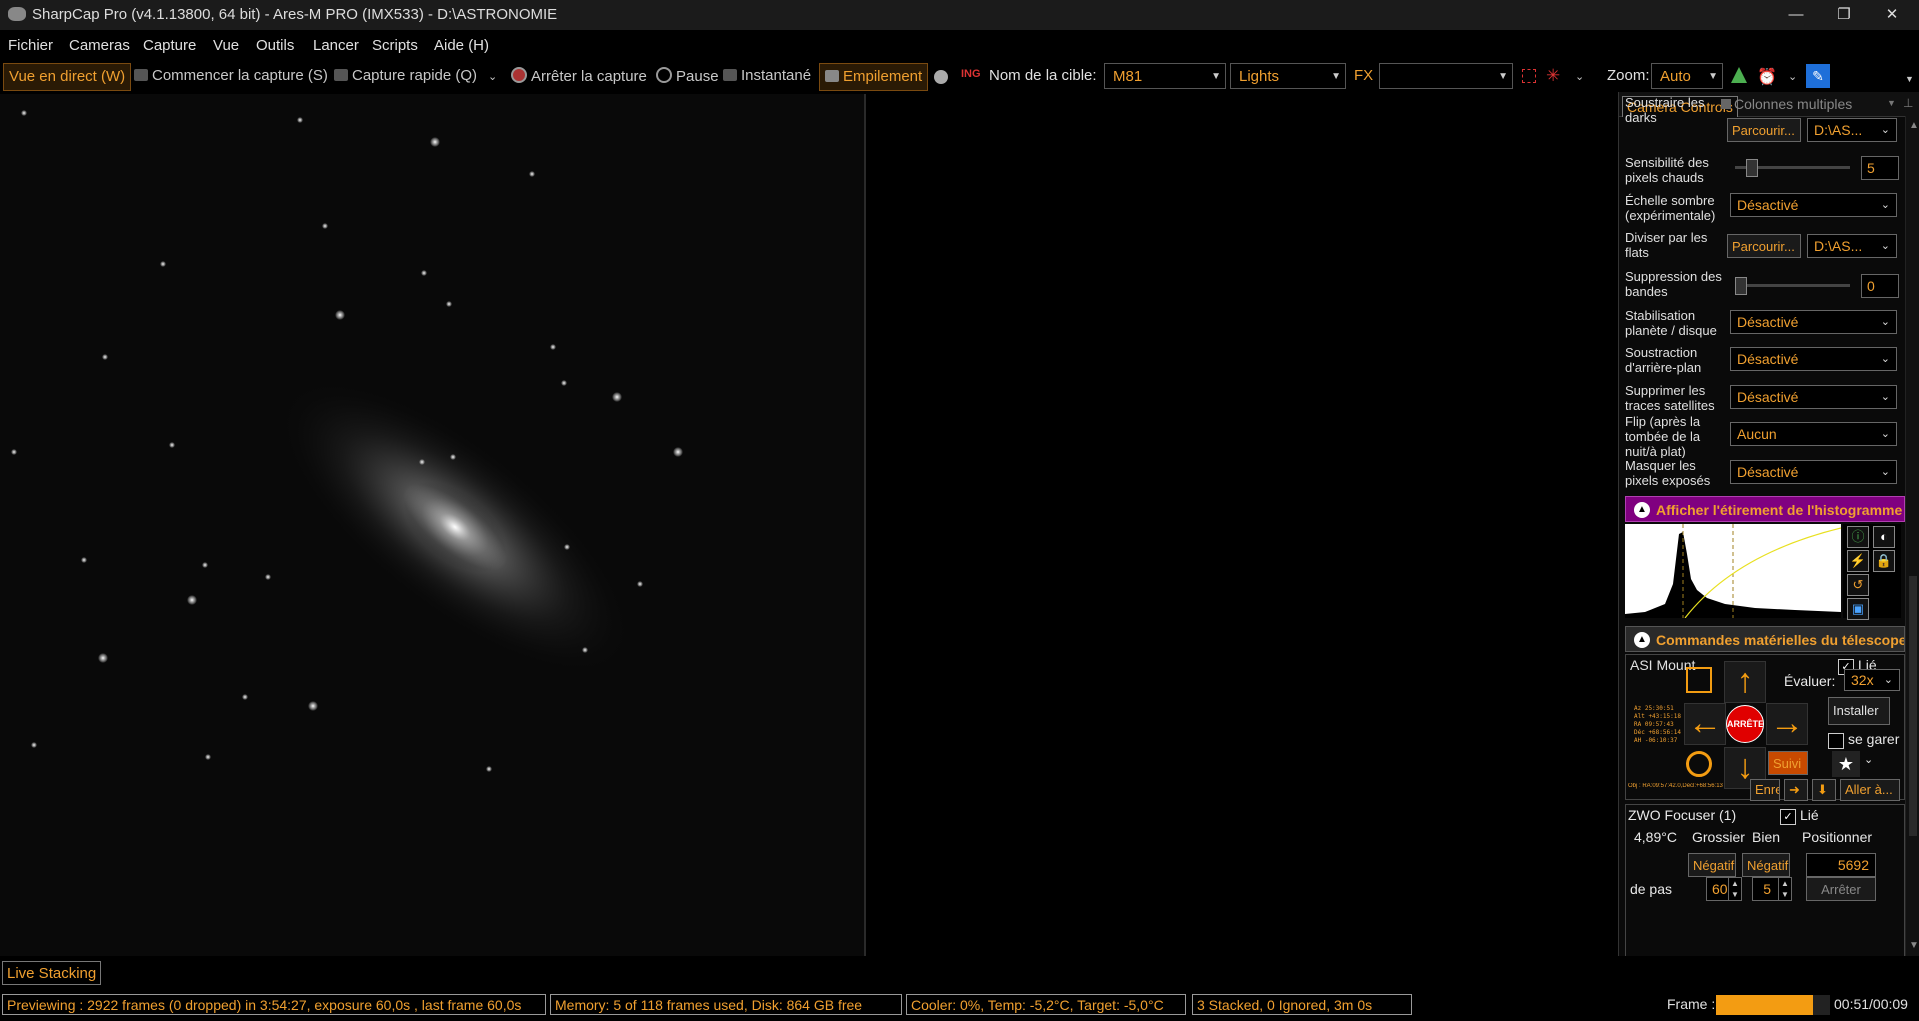  What do you see at coordinates (687, 76) in the screenshot?
I see `pause-button: Pause` at bounding box center [687, 76].